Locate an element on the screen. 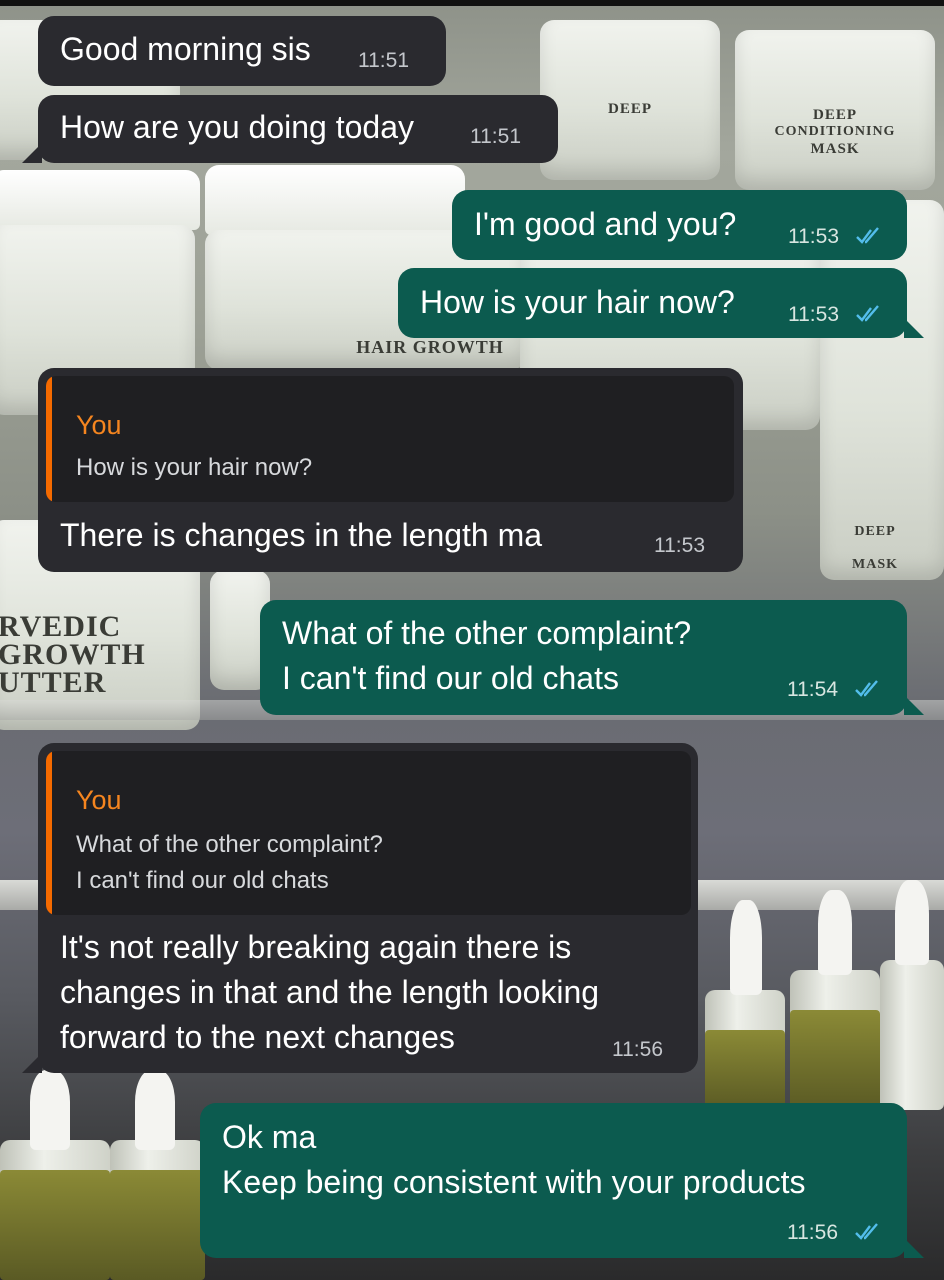 The height and width of the screenshot is (1280, 944). message-text: There is changes in the length ma is located at coordinates (301, 535).